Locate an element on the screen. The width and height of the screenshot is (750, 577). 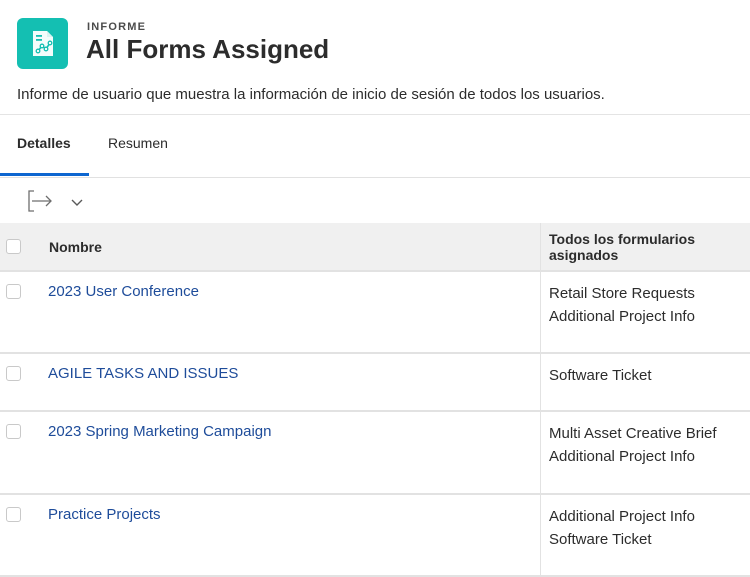
select-all-cell is located at coordinates (15, 247).